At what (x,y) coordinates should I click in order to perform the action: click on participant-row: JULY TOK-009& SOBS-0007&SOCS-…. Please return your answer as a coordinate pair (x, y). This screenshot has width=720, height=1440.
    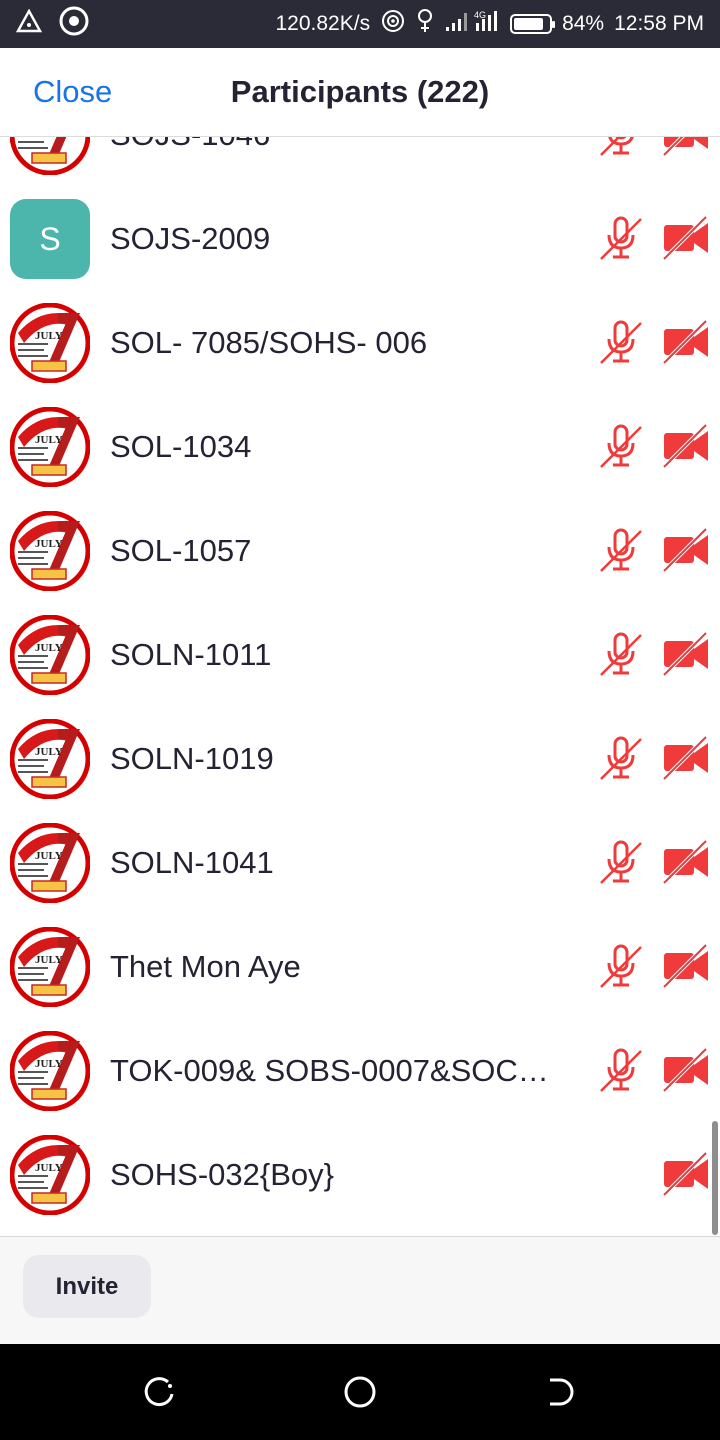
    Looking at the image, I should click on (360, 1059).